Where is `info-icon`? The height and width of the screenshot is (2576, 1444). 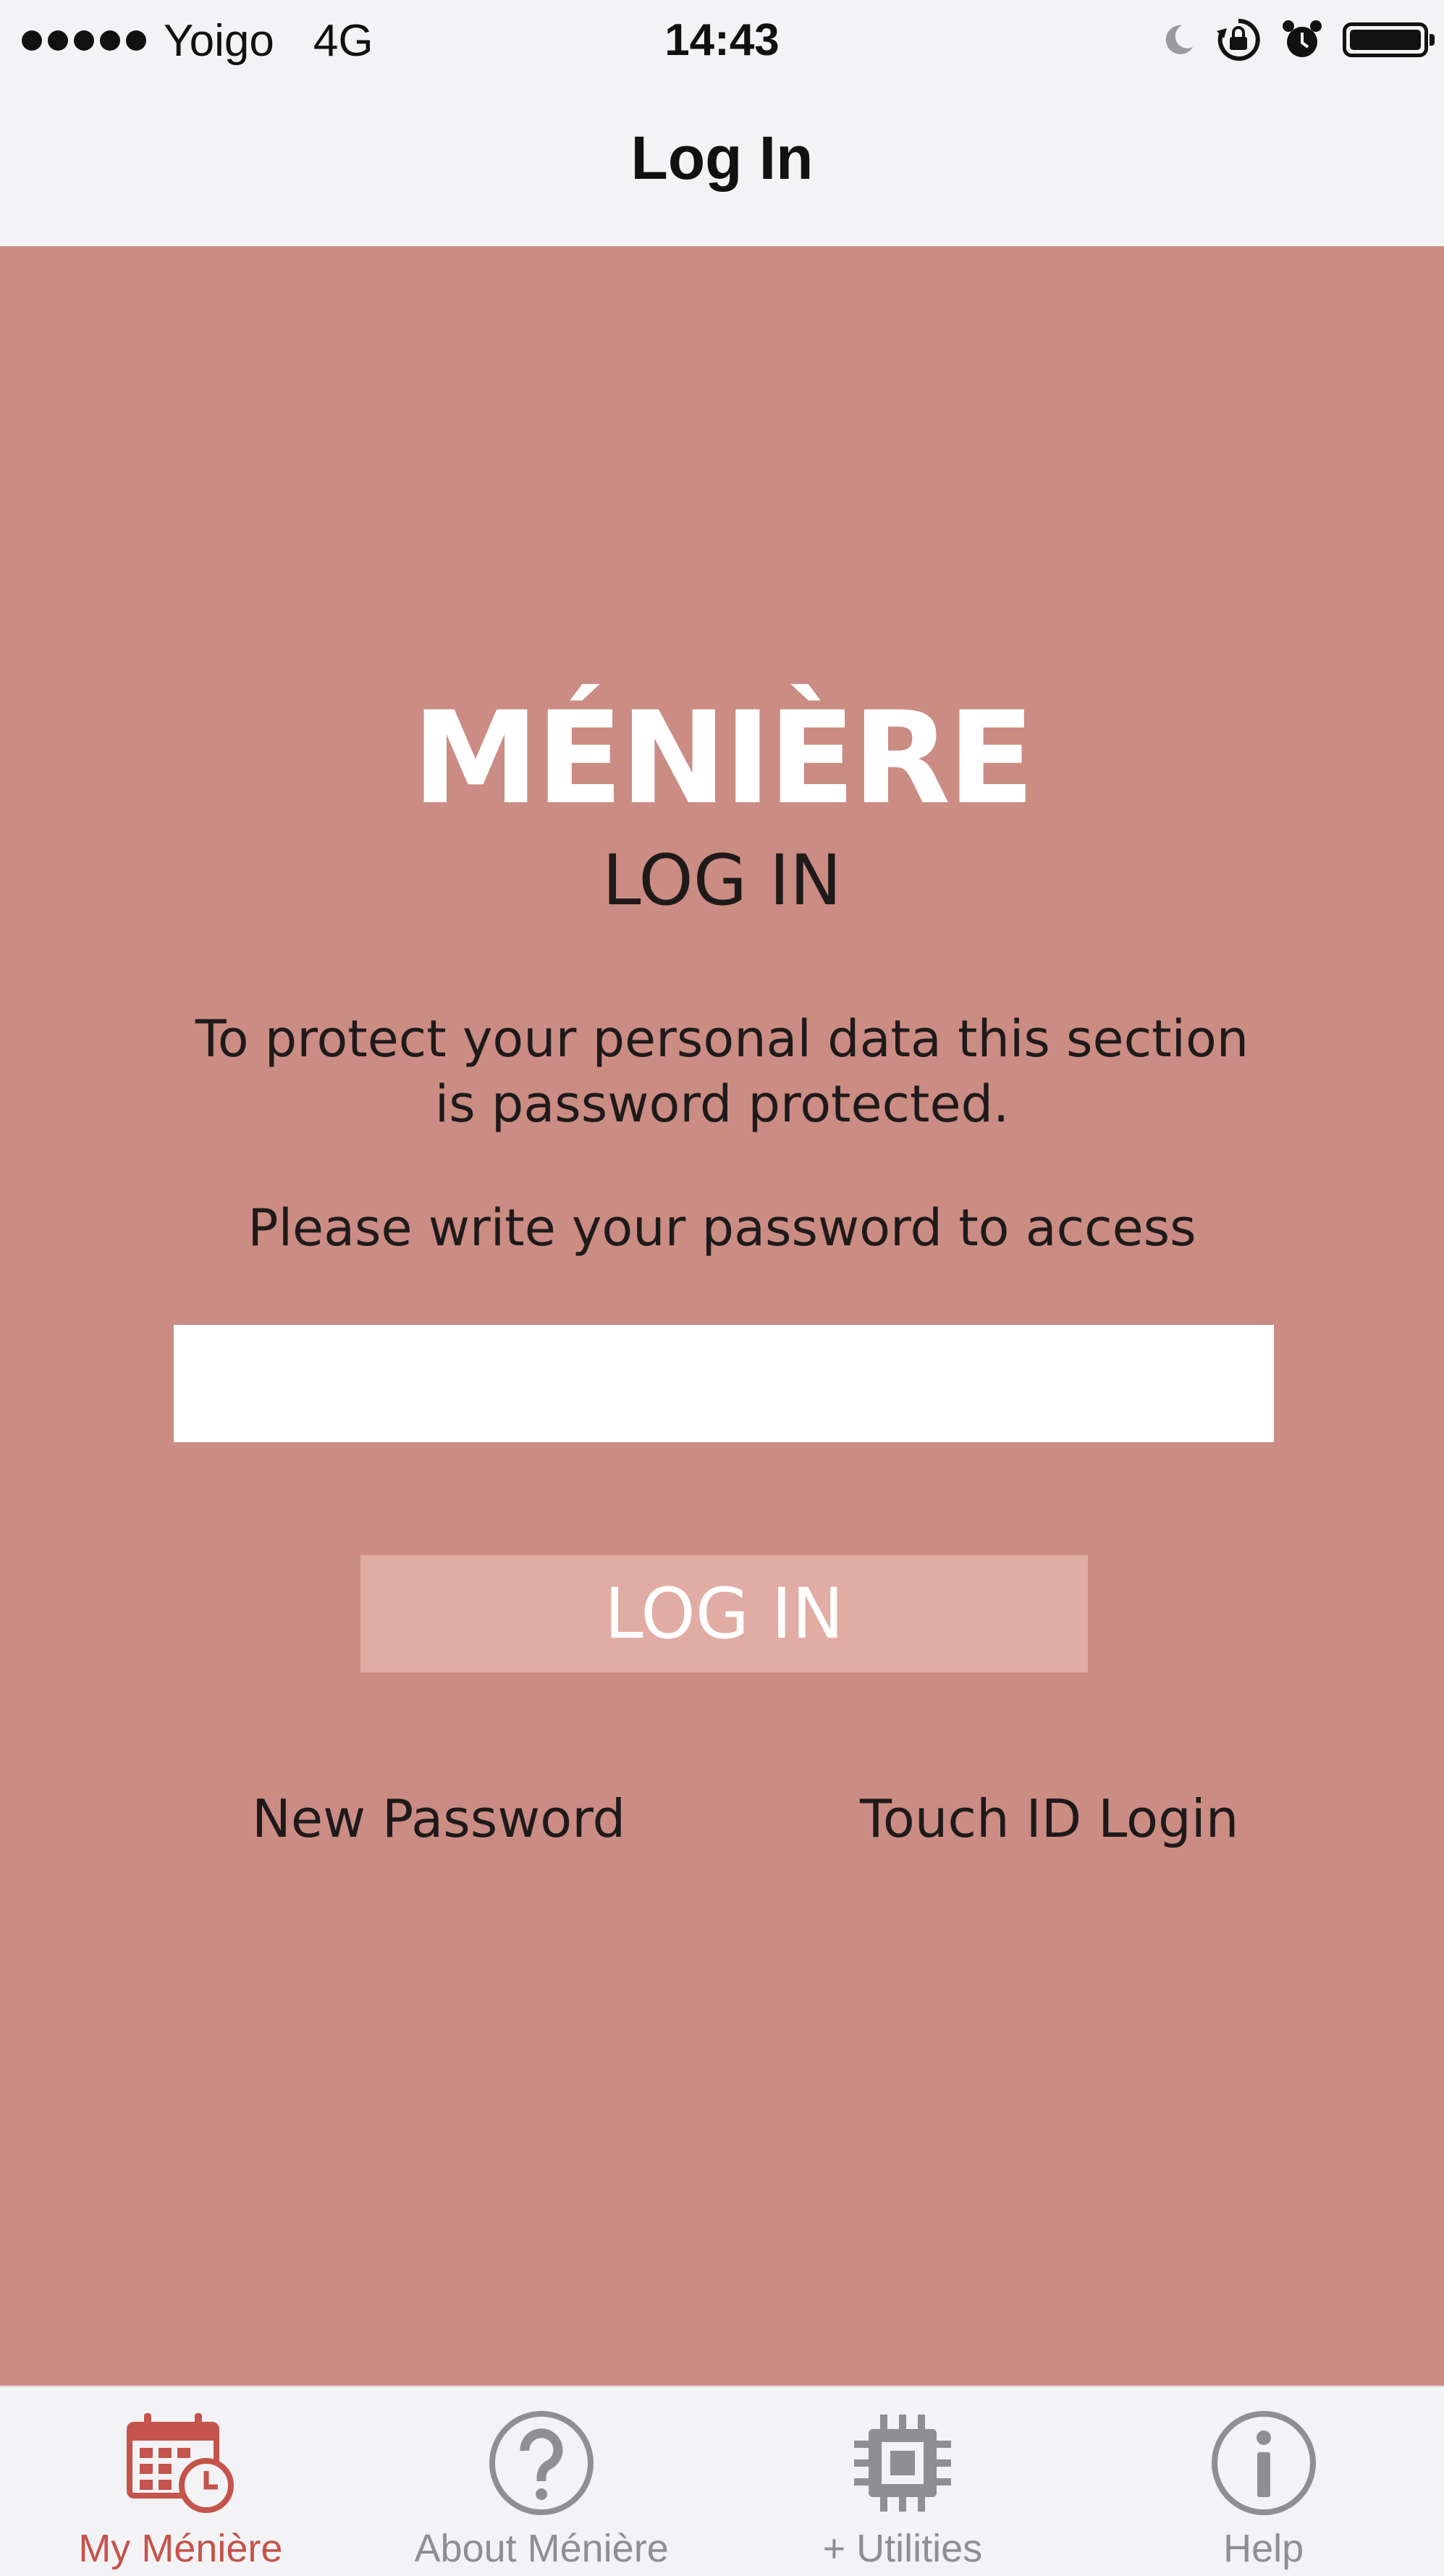
info-icon is located at coordinates (1263, 2463).